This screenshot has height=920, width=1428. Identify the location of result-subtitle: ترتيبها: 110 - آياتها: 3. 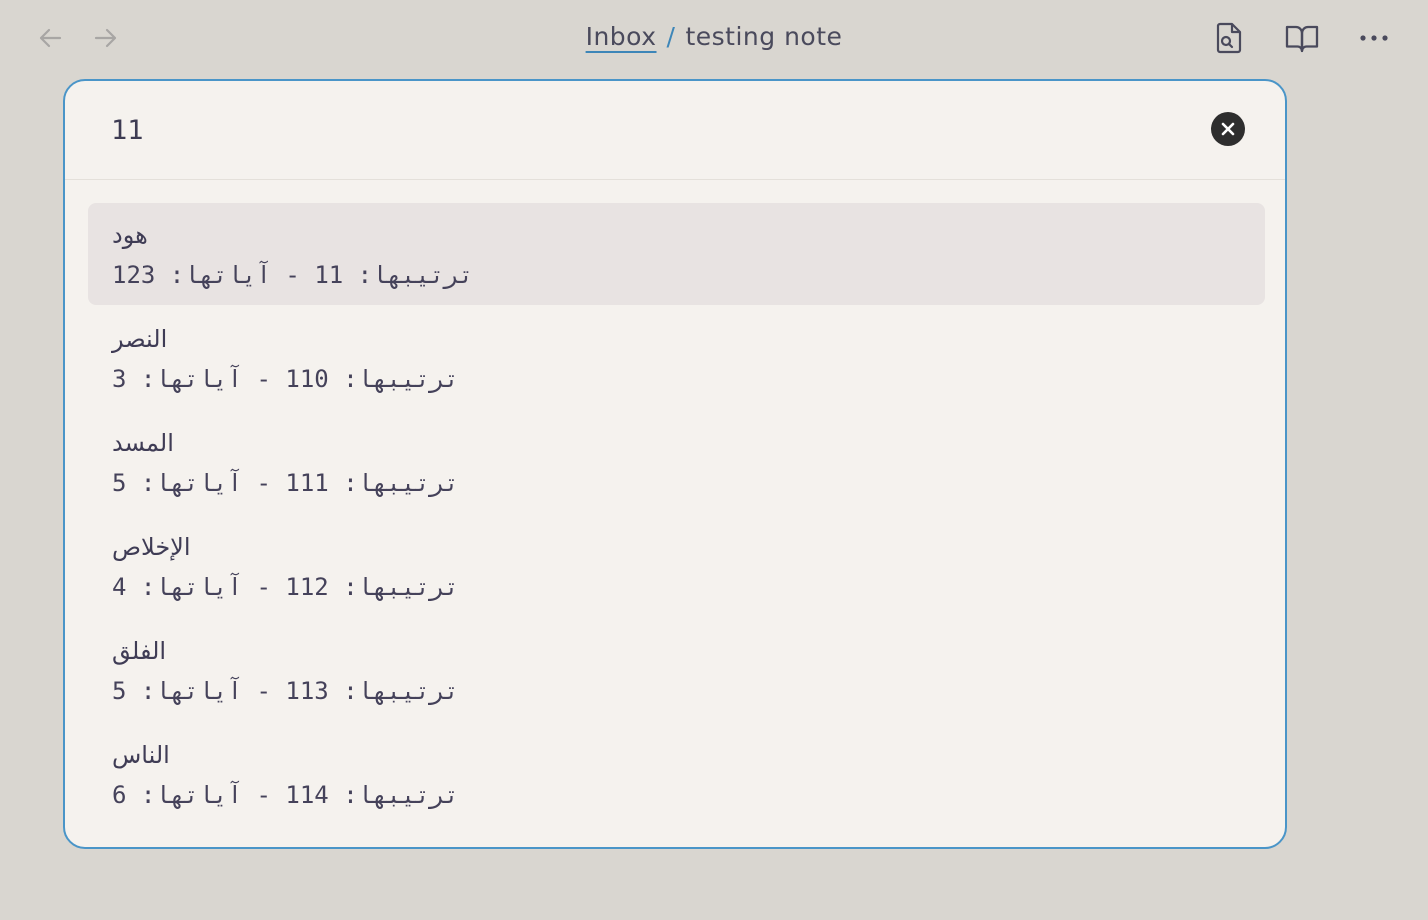
(285, 379).